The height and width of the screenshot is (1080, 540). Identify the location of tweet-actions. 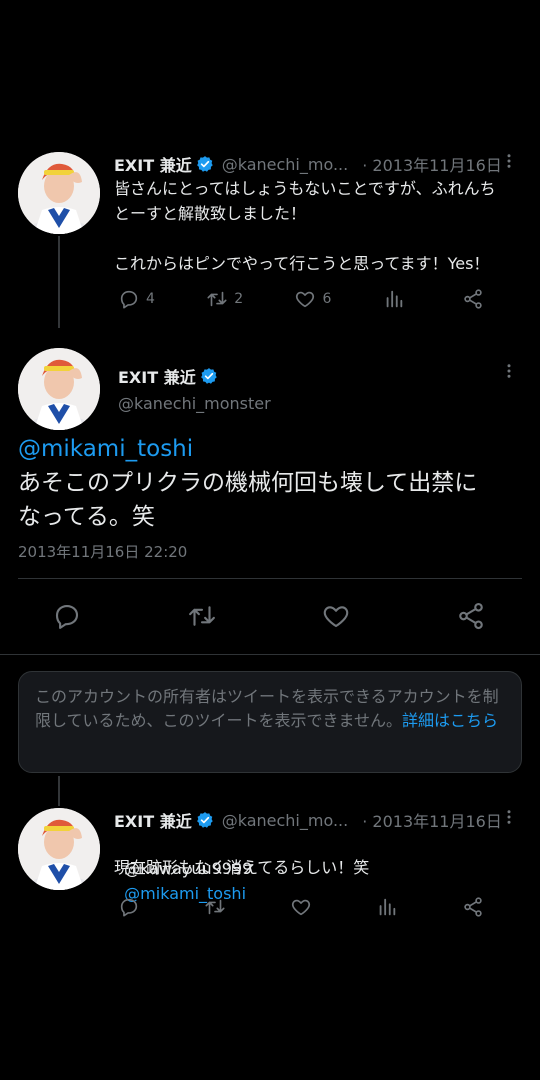
(304, 907).